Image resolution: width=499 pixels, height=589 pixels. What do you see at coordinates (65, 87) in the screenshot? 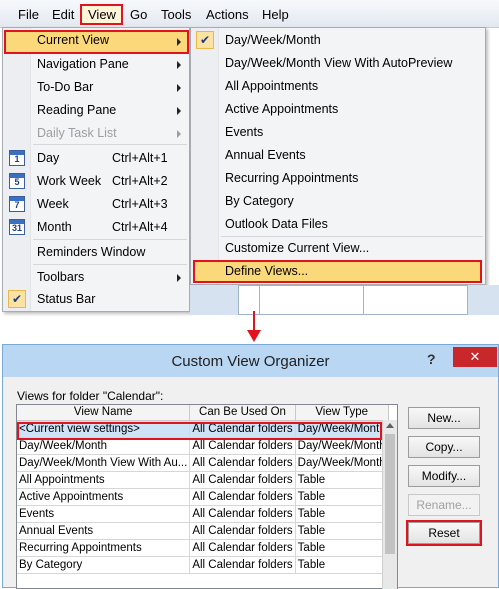
I see `menu-item-todo-bar: To-Do Bar` at bounding box center [65, 87].